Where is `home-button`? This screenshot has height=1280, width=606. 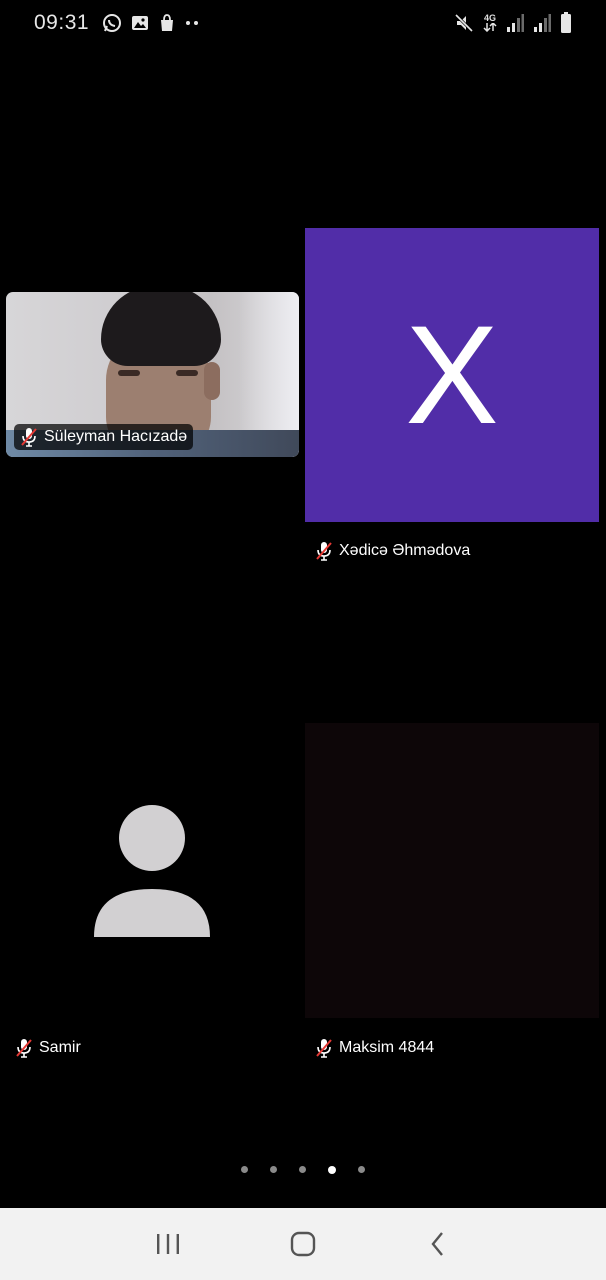 home-button is located at coordinates (303, 1244).